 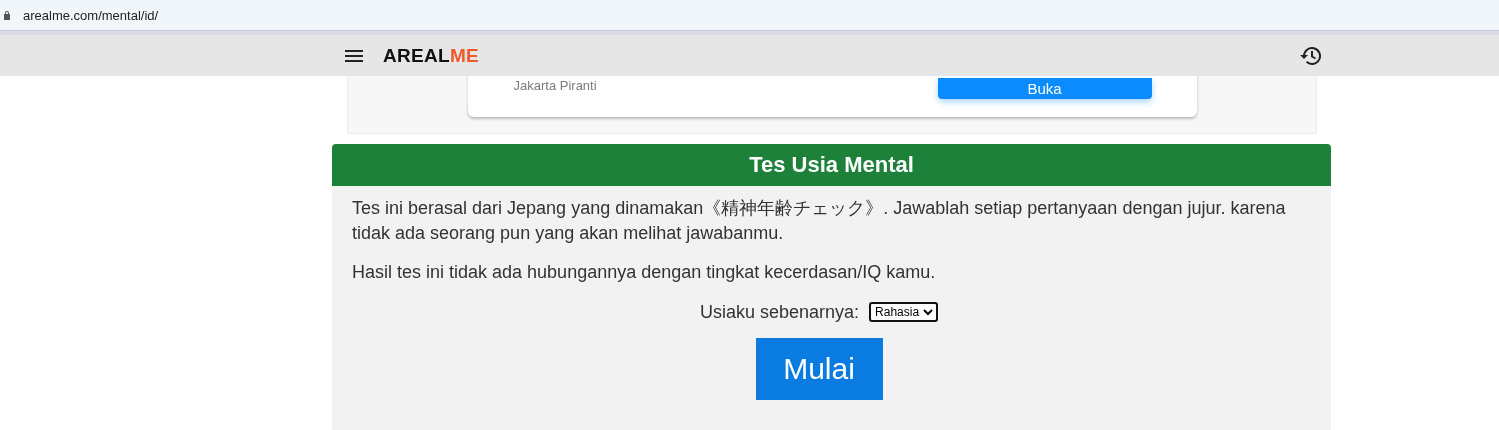 What do you see at coordinates (91, 15) in the screenshot?
I see `url-text: arealme.com/mental/id/` at bounding box center [91, 15].